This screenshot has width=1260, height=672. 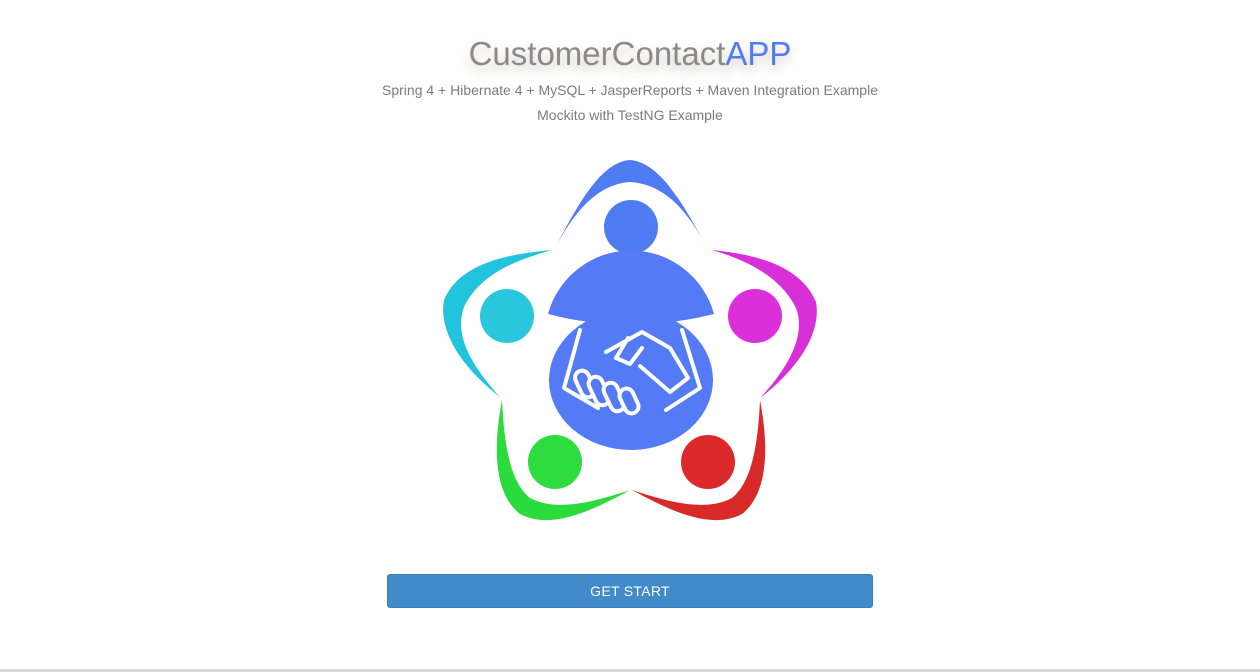 What do you see at coordinates (631, 227) in the screenshot?
I see `logo-head-top` at bounding box center [631, 227].